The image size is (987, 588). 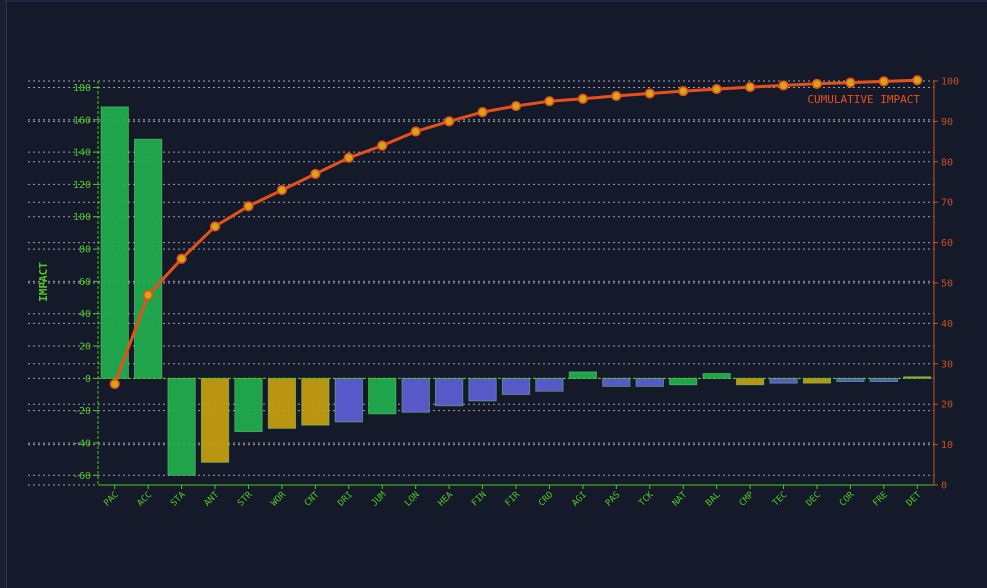 I want to click on x-tick-label: TCK, so click(x=646, y=499).